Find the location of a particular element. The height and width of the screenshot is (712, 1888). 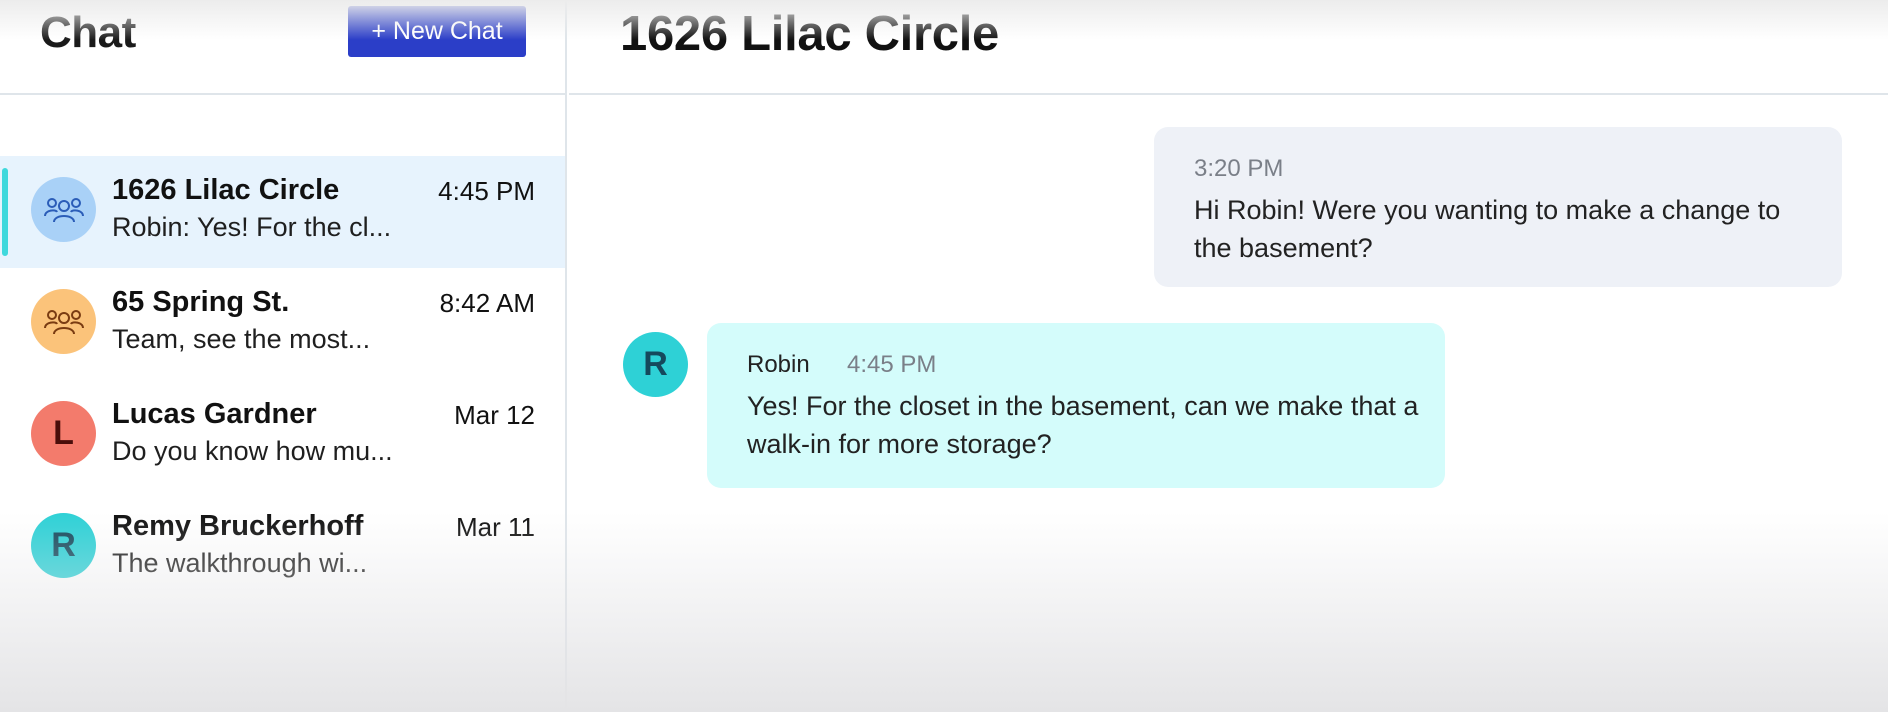

sender-avatar: R is located at coordinates (655, 364).